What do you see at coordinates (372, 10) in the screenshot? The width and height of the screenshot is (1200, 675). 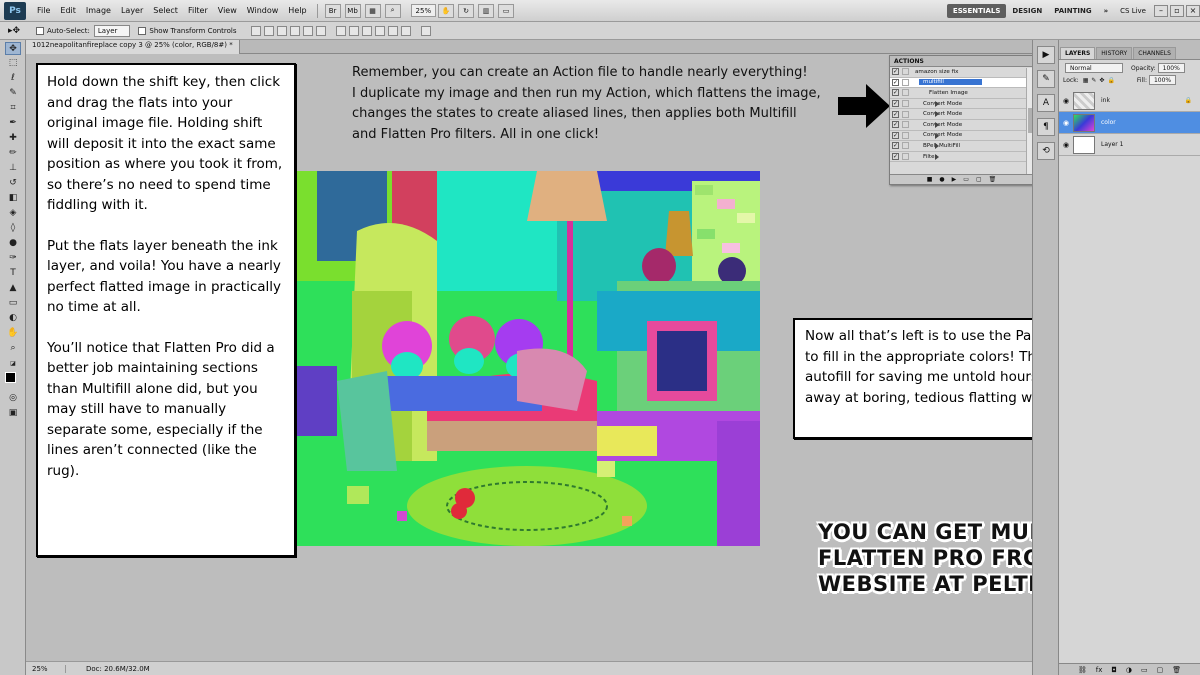 I see `view-extras-icon: ▦` at bounding box center [372, 10].